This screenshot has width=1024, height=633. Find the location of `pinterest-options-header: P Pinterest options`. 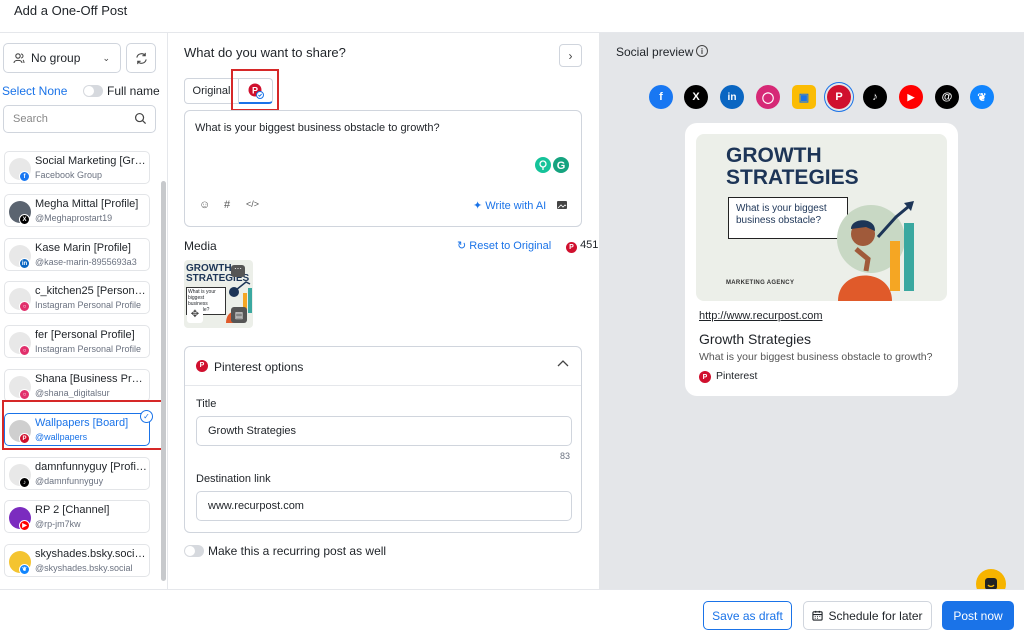

pinterest-options-header: P Pinterest options is located at coordinates (383, 366).